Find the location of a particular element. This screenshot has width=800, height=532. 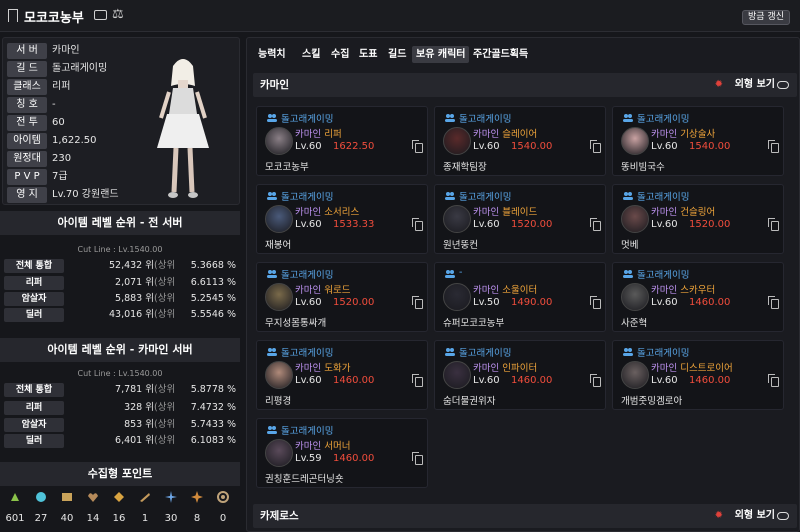

adventure-tome-icon is located at coordinates (145, 497).